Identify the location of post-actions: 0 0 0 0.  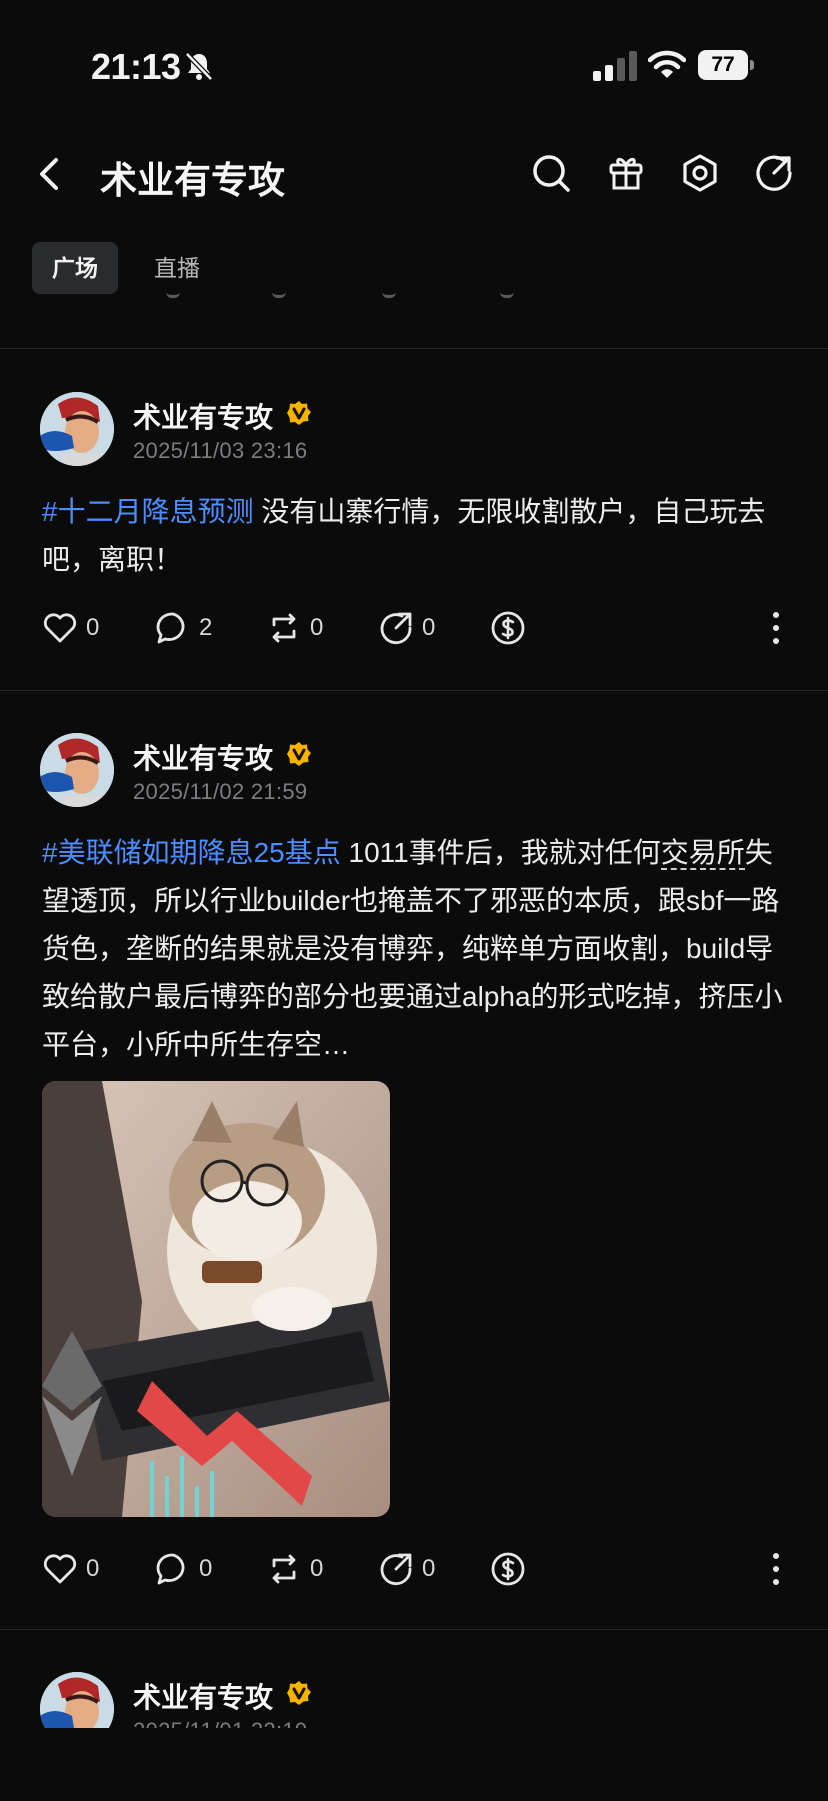
(414, 1569).